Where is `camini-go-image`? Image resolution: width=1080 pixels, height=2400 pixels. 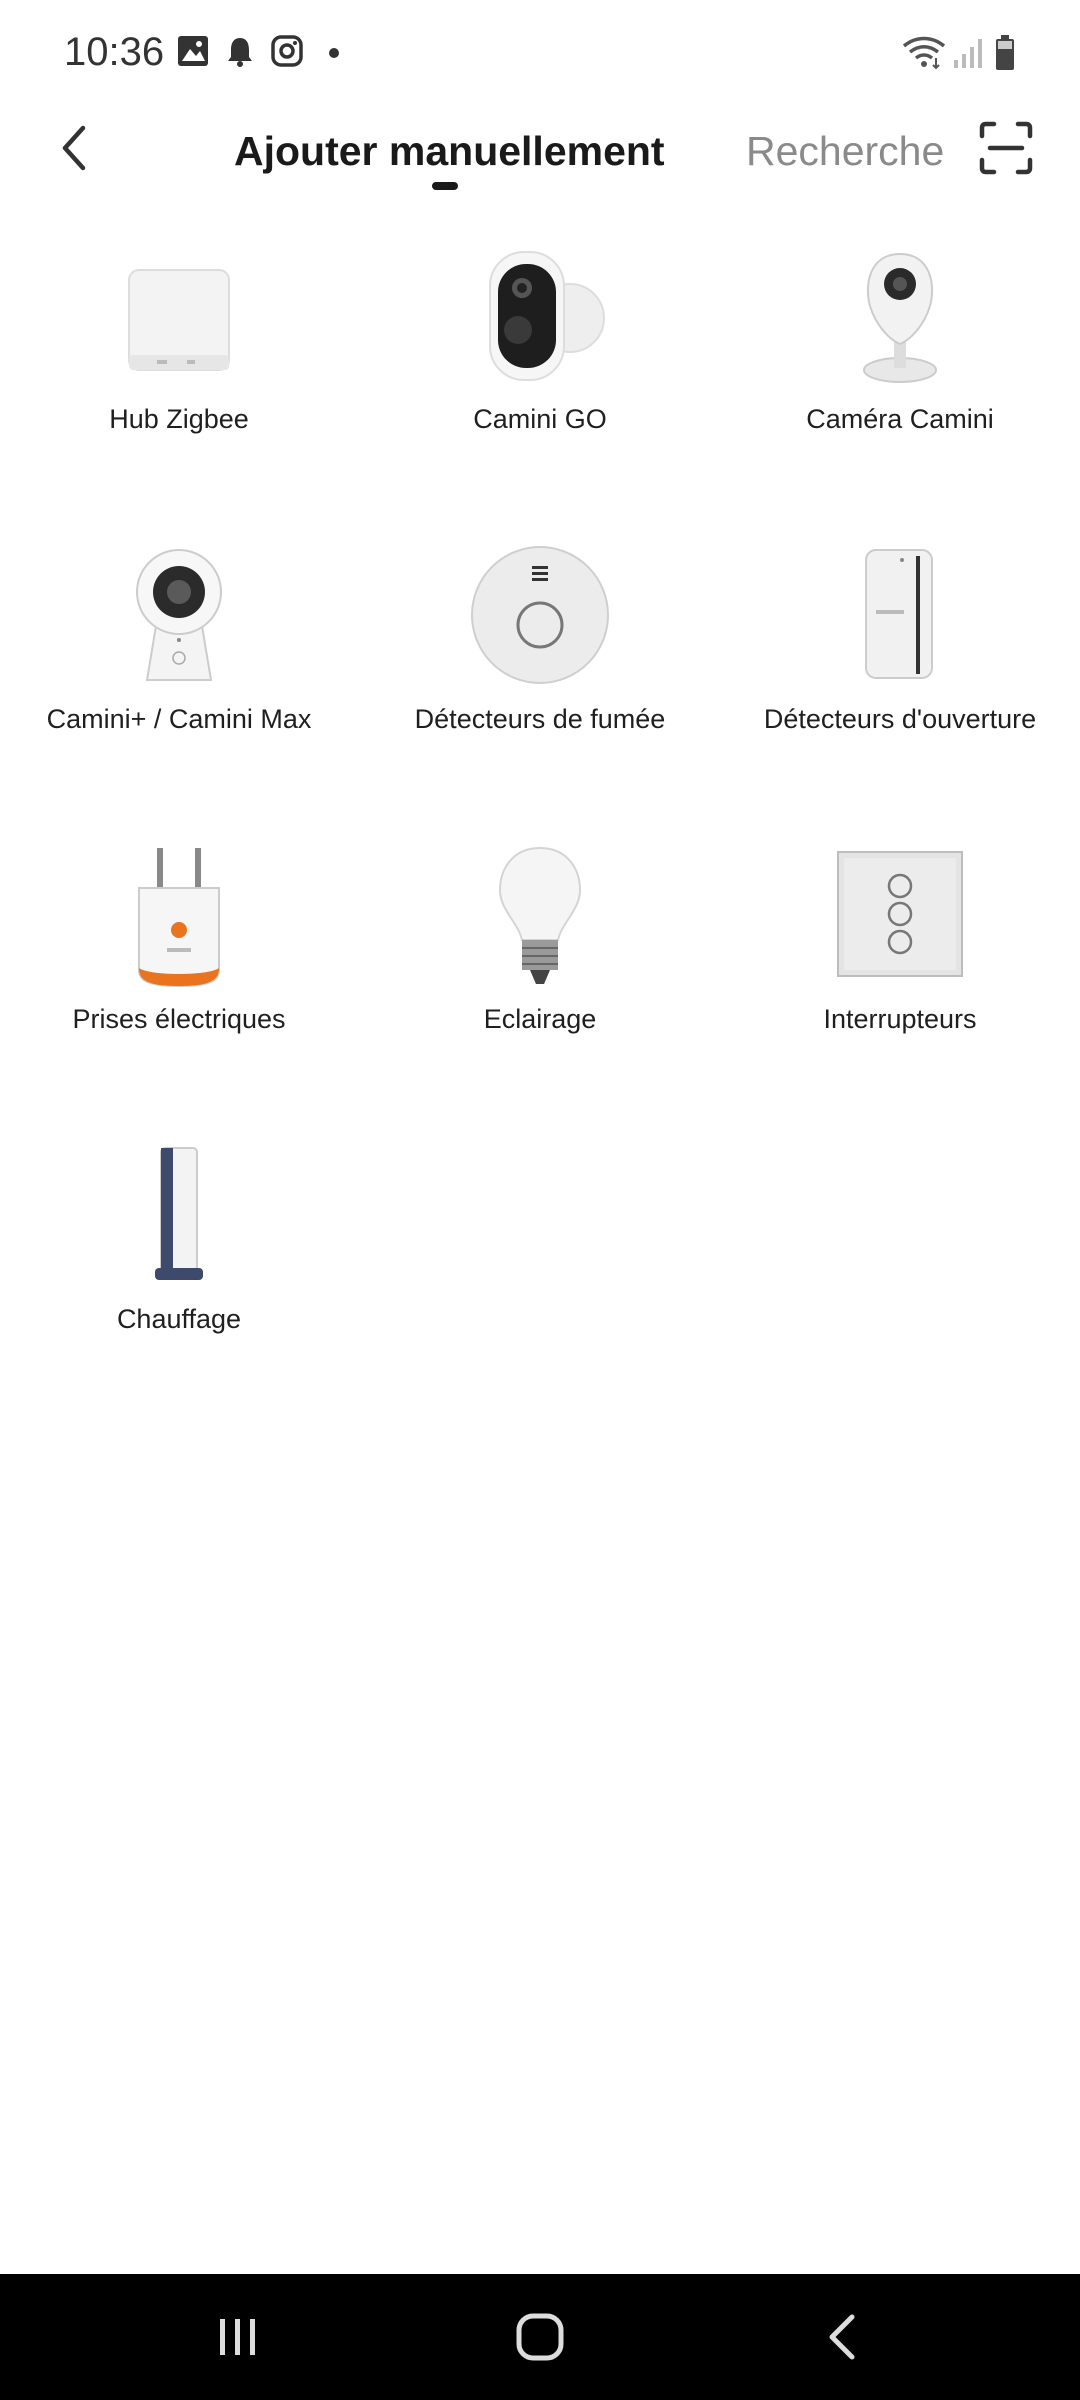 camini-go-image is located at coordinates (540, 315).